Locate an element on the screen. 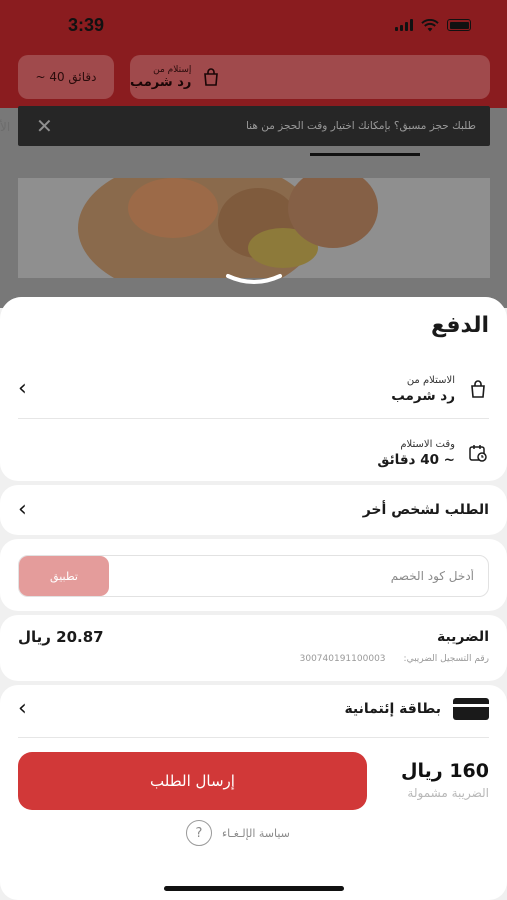 This screenshot has width=507, height=900. total-amount: 160 ريال is located at coordinates (445, 771).